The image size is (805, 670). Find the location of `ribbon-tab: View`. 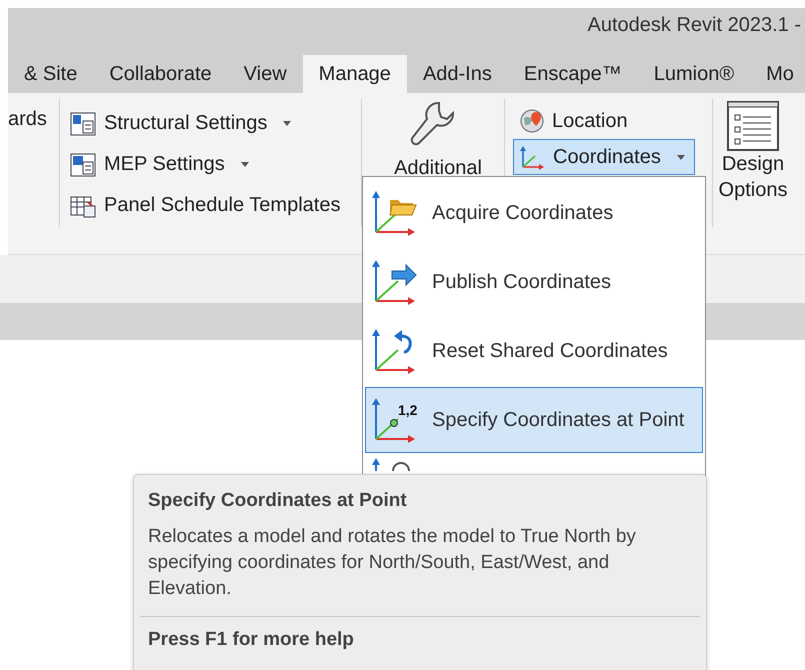

ribbon-tab: View is located at coordinates (265, 74).